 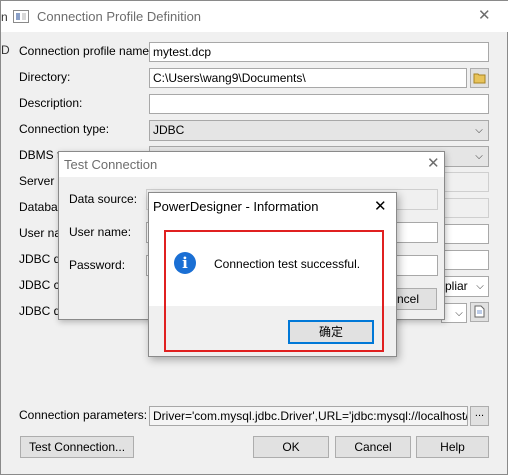 I want to click on ok-button: OK, so click(x=291, y=447).